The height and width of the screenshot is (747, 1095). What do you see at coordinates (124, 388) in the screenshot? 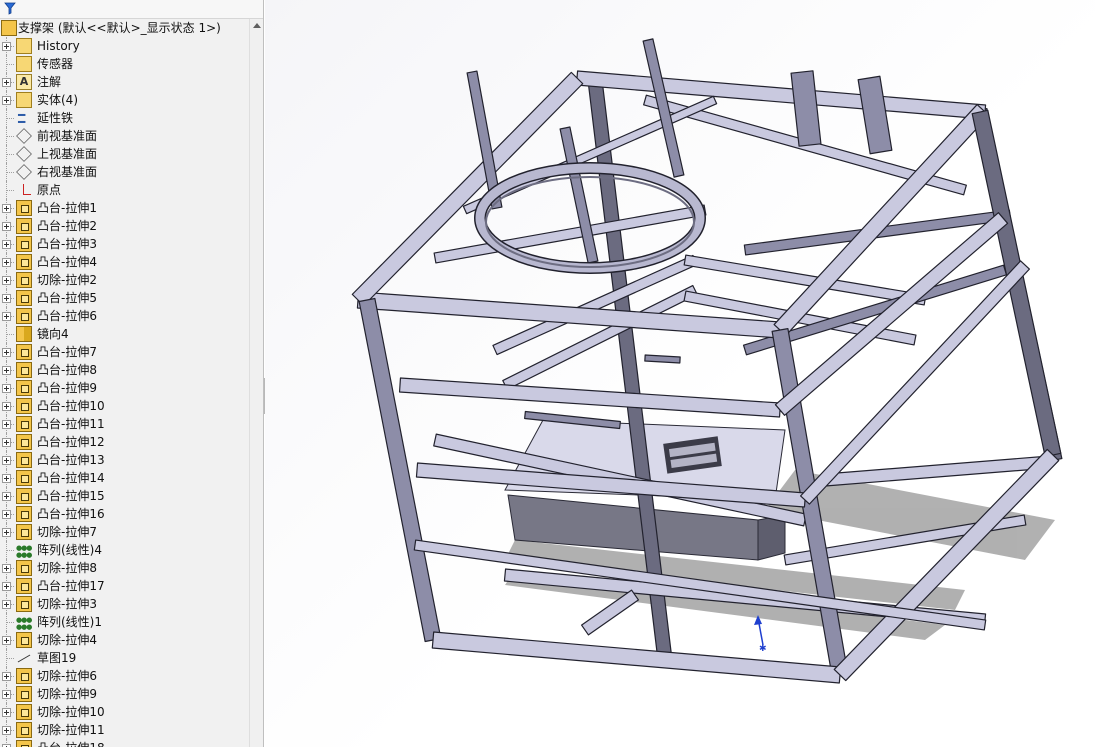
I see `tree-item: 凸台-拉伸9` at bounding box center [124, 388].